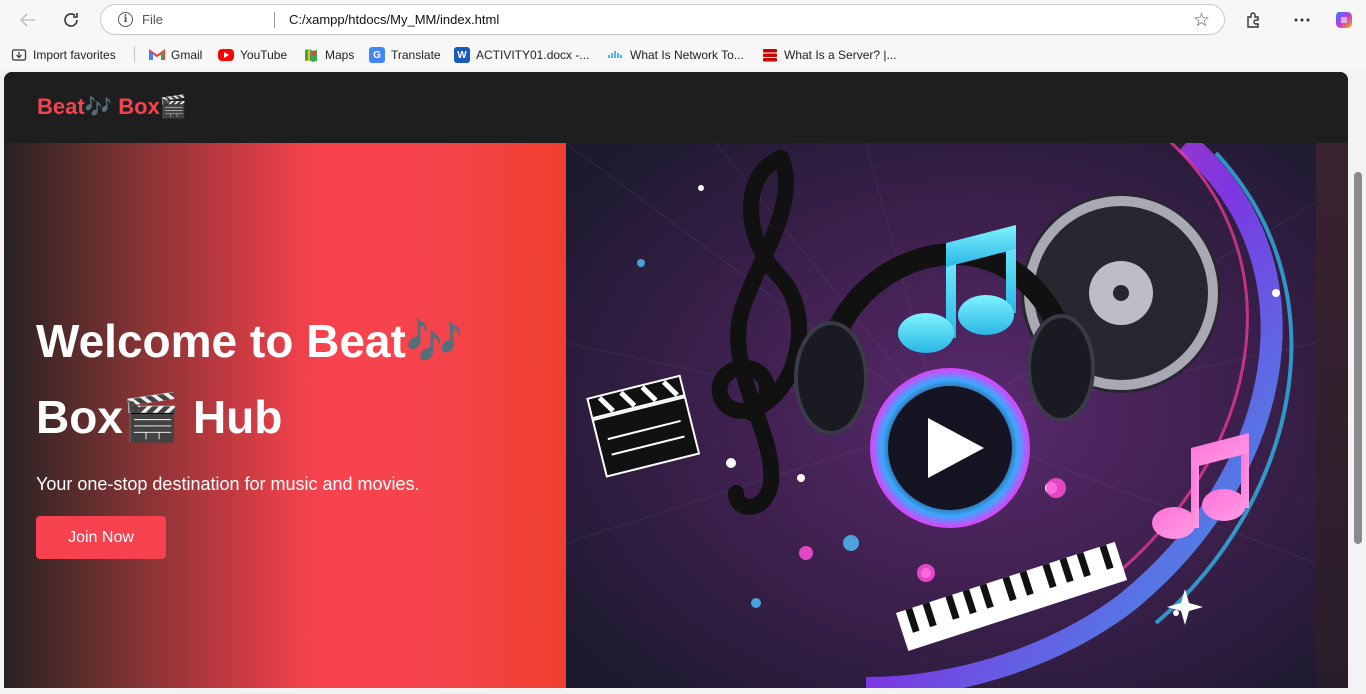  What do you see at coordinates (226, 55) in the screenshot?
I see `youtube-icon` at bounding box center [226, 55].